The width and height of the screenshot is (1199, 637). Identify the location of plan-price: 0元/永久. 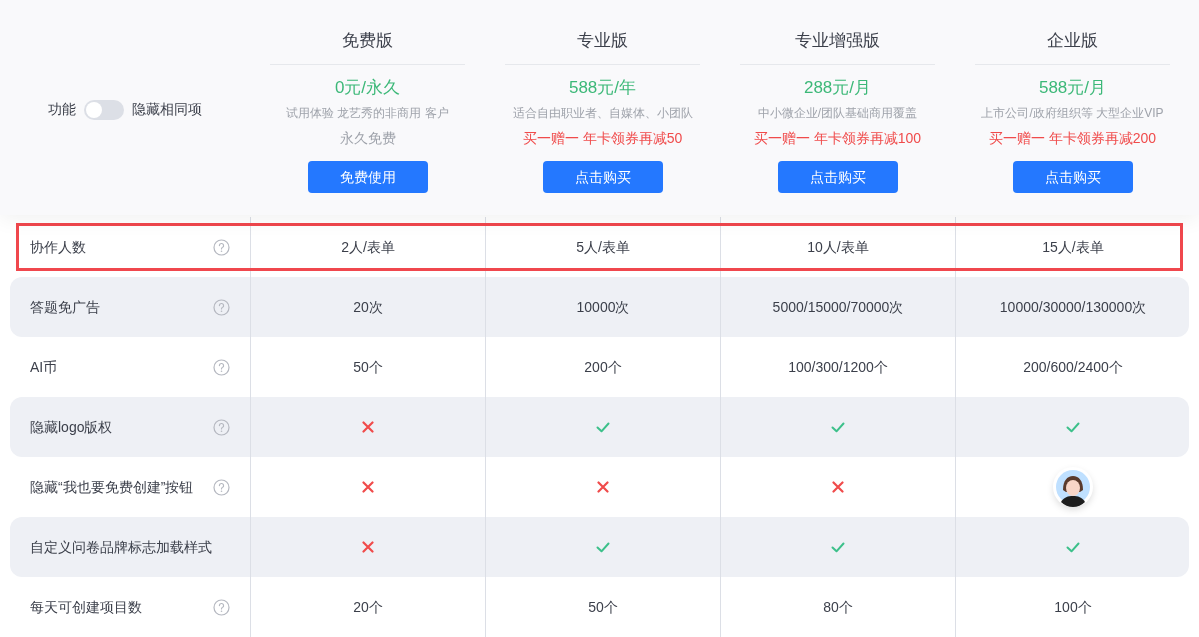
(367, 87).